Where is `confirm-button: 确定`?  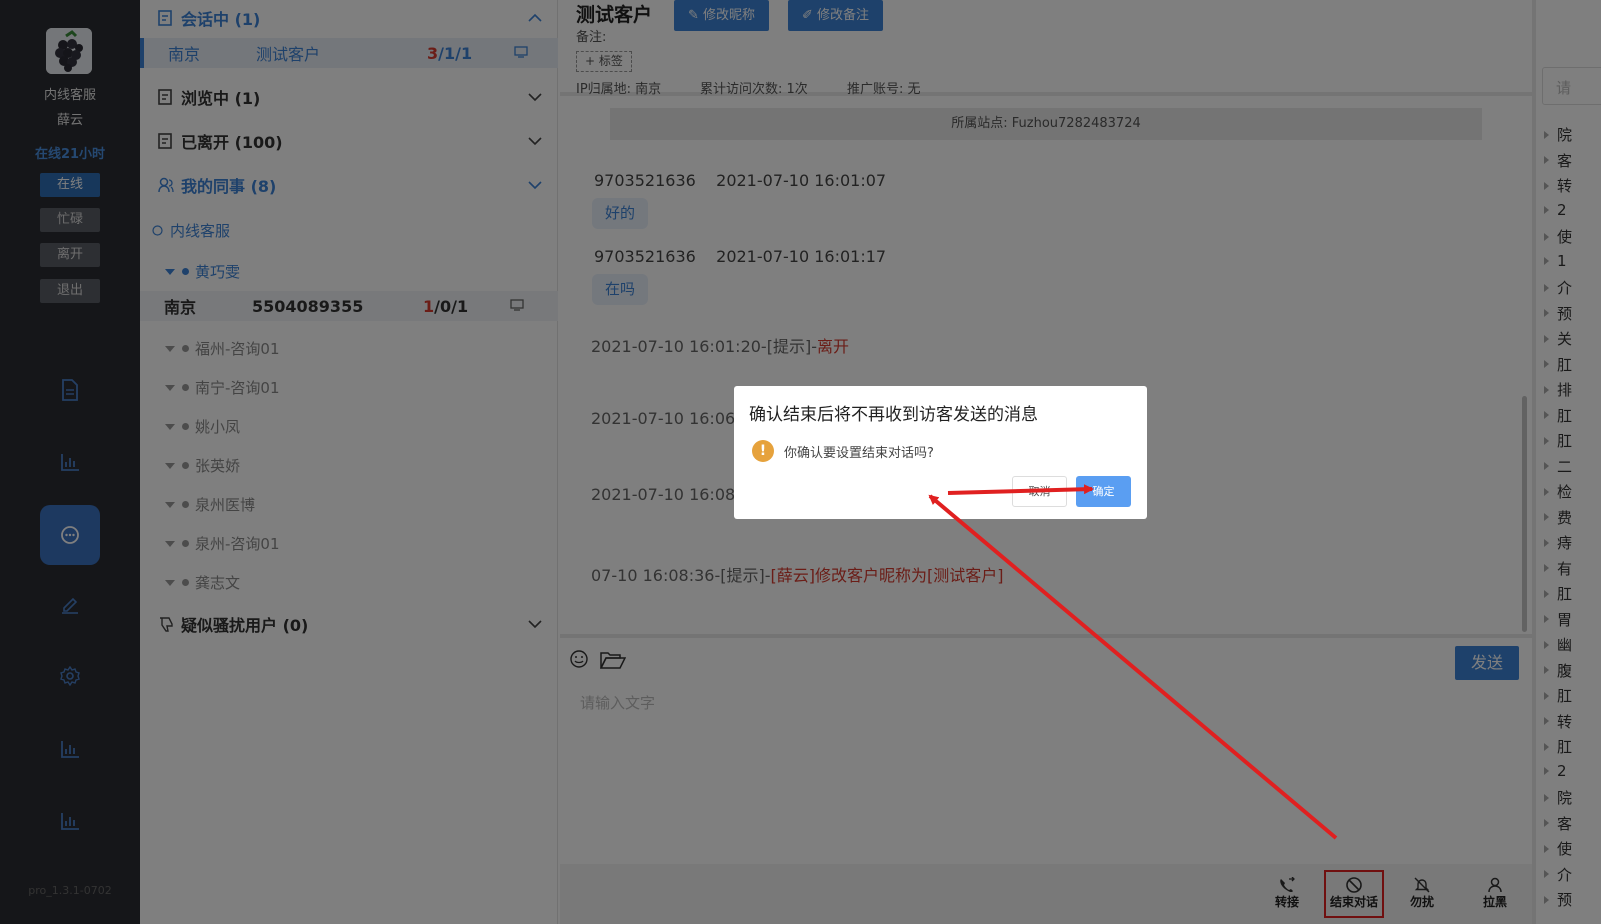
confirm-button: 确定 is located at coordinates (1103, 491).